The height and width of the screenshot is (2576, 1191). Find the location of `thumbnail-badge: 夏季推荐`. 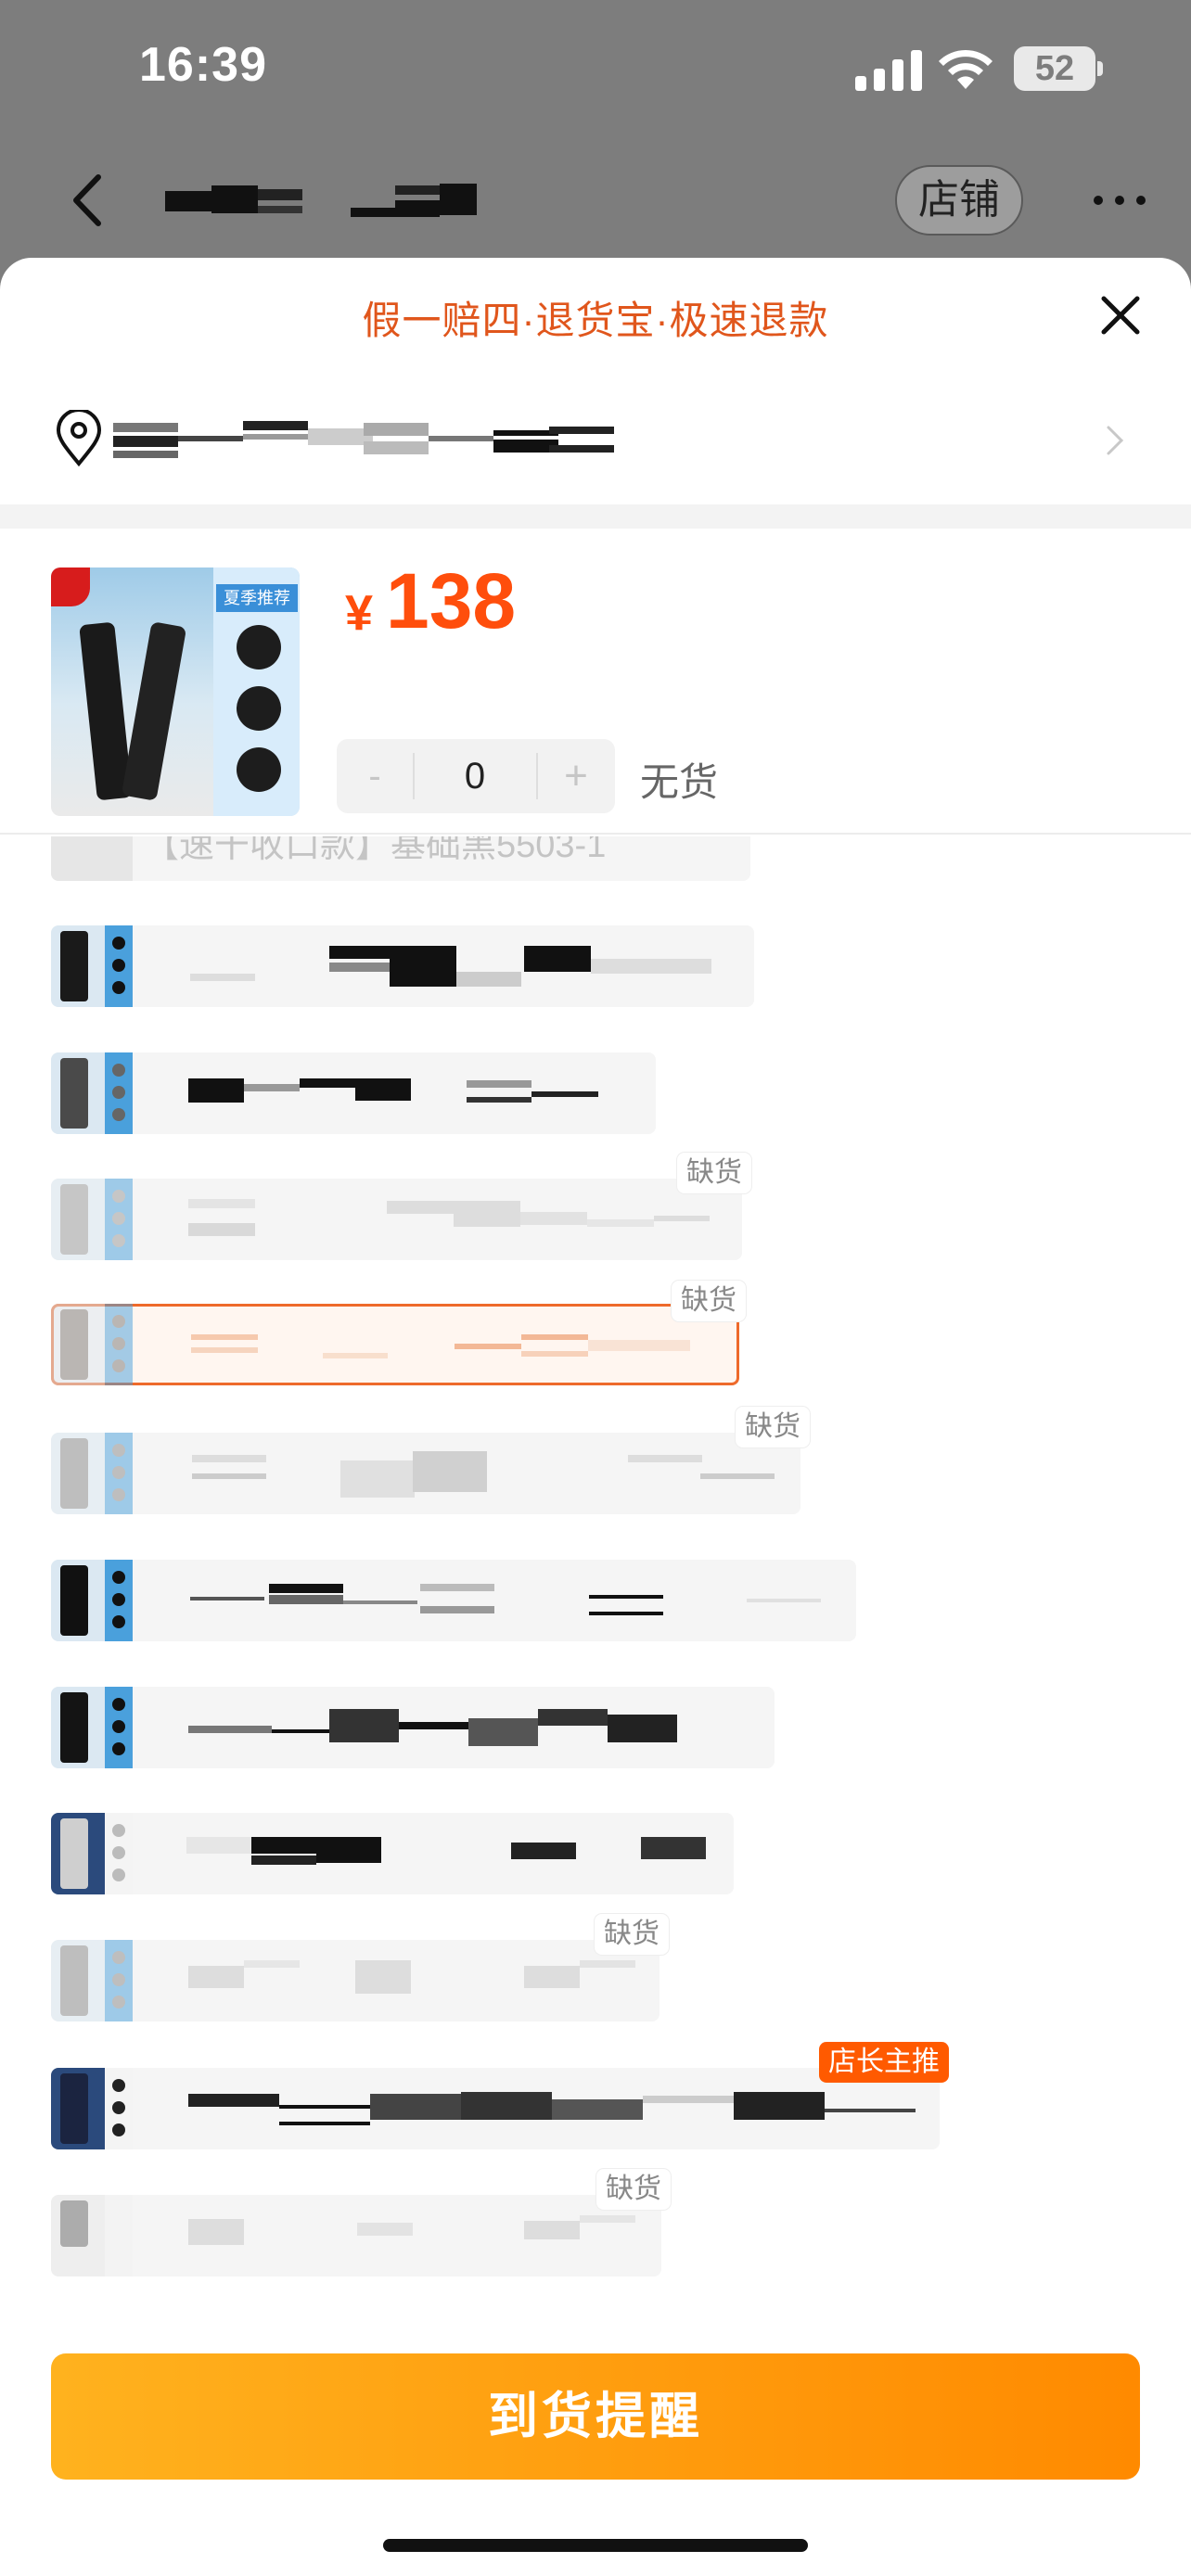

thumbnail-badge: 夏季推荐 is located at coordinates (257, 598).